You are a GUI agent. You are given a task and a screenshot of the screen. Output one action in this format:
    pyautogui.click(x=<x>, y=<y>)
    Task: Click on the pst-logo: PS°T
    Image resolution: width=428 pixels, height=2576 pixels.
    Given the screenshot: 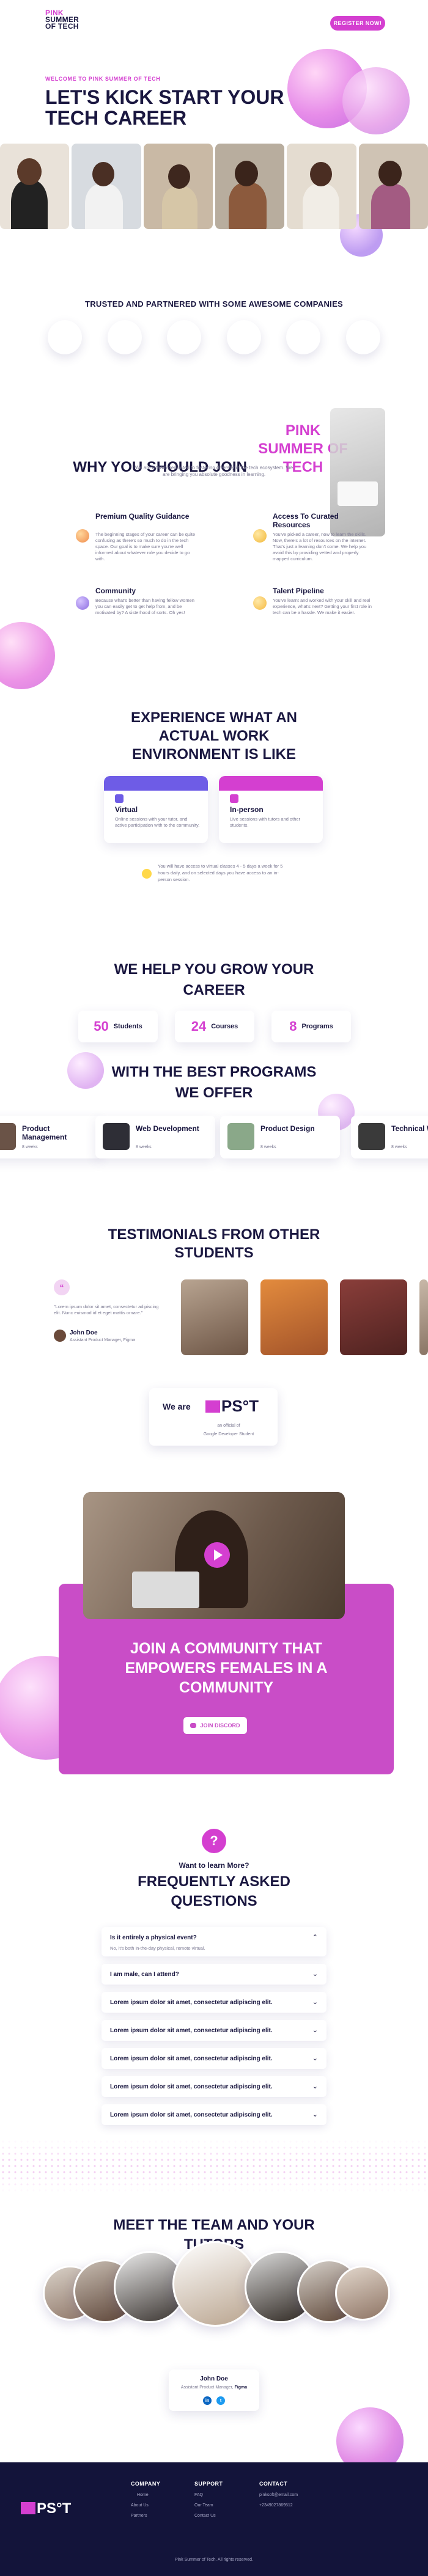 What is the action you would take?
    pyautogui.click(x=232, y=1406)
    